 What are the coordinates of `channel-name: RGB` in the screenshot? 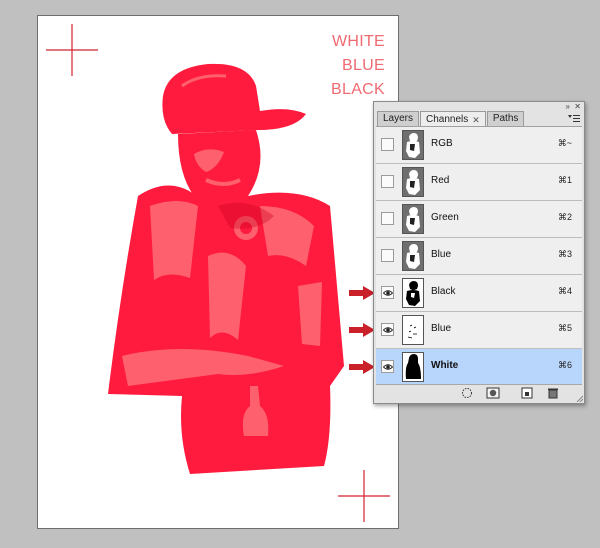 It's located at (442, 143).